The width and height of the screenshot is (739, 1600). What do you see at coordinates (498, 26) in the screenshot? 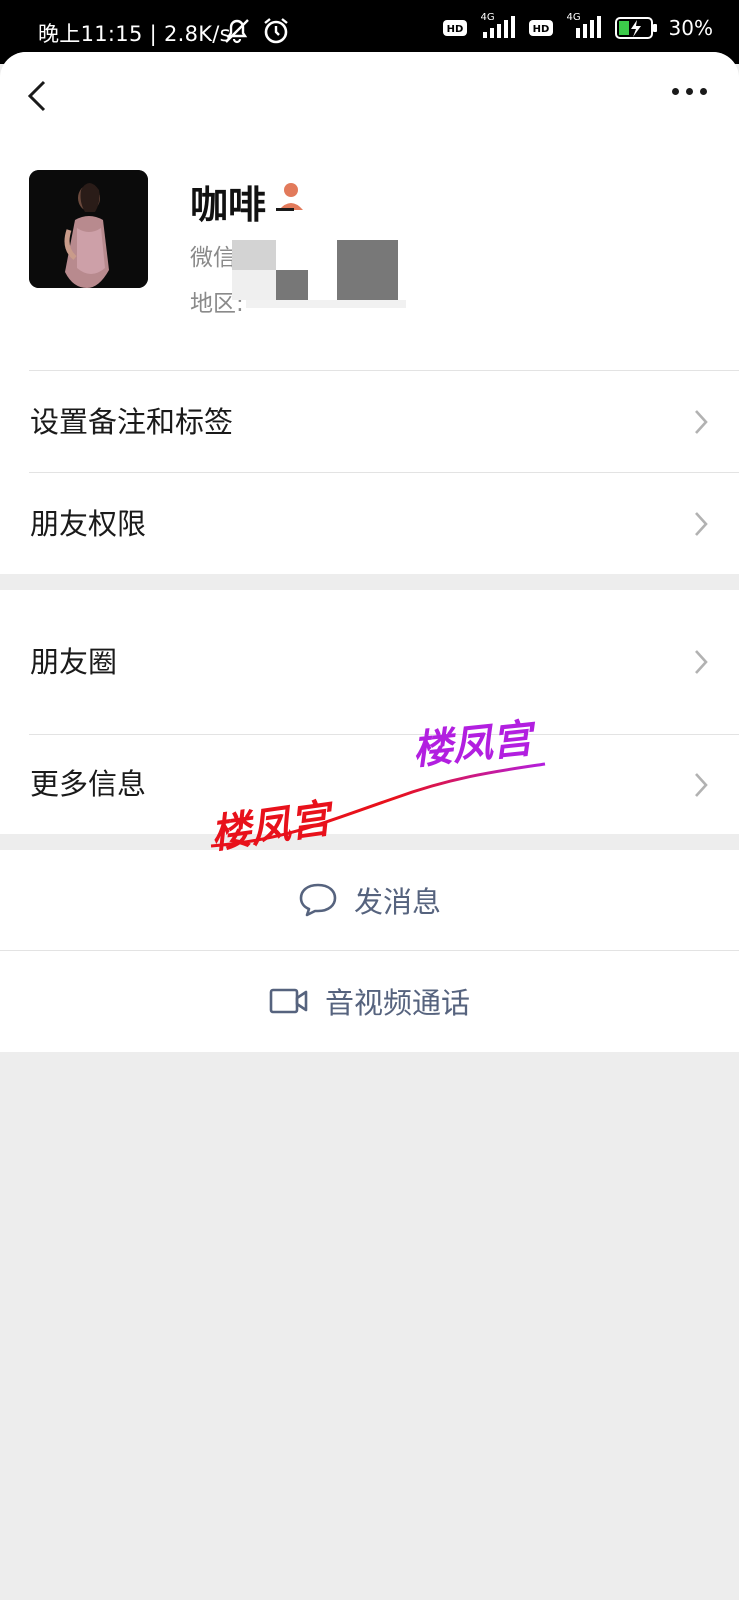
I see `signal-icon: 4G` at bounding box center [498, 26].